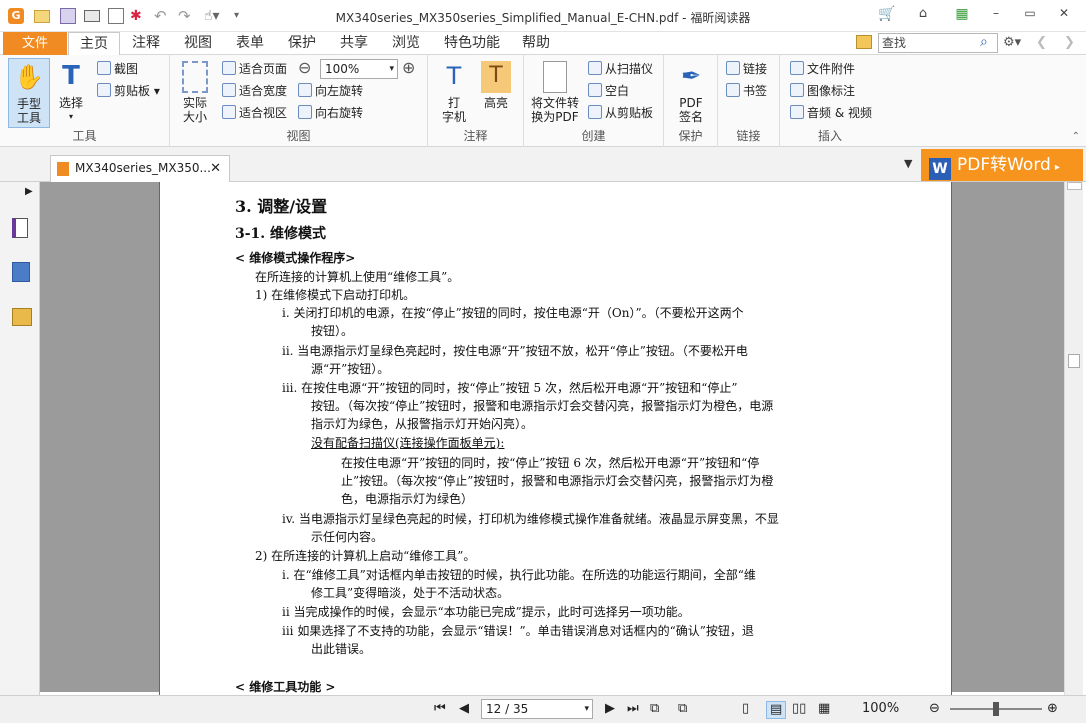 The width and height of the screenshot is (1086, 723). Describe the element at coordinates (908, 163) in the screenshot. I see `tab-list-dropdown-icon: ▼` at that location.